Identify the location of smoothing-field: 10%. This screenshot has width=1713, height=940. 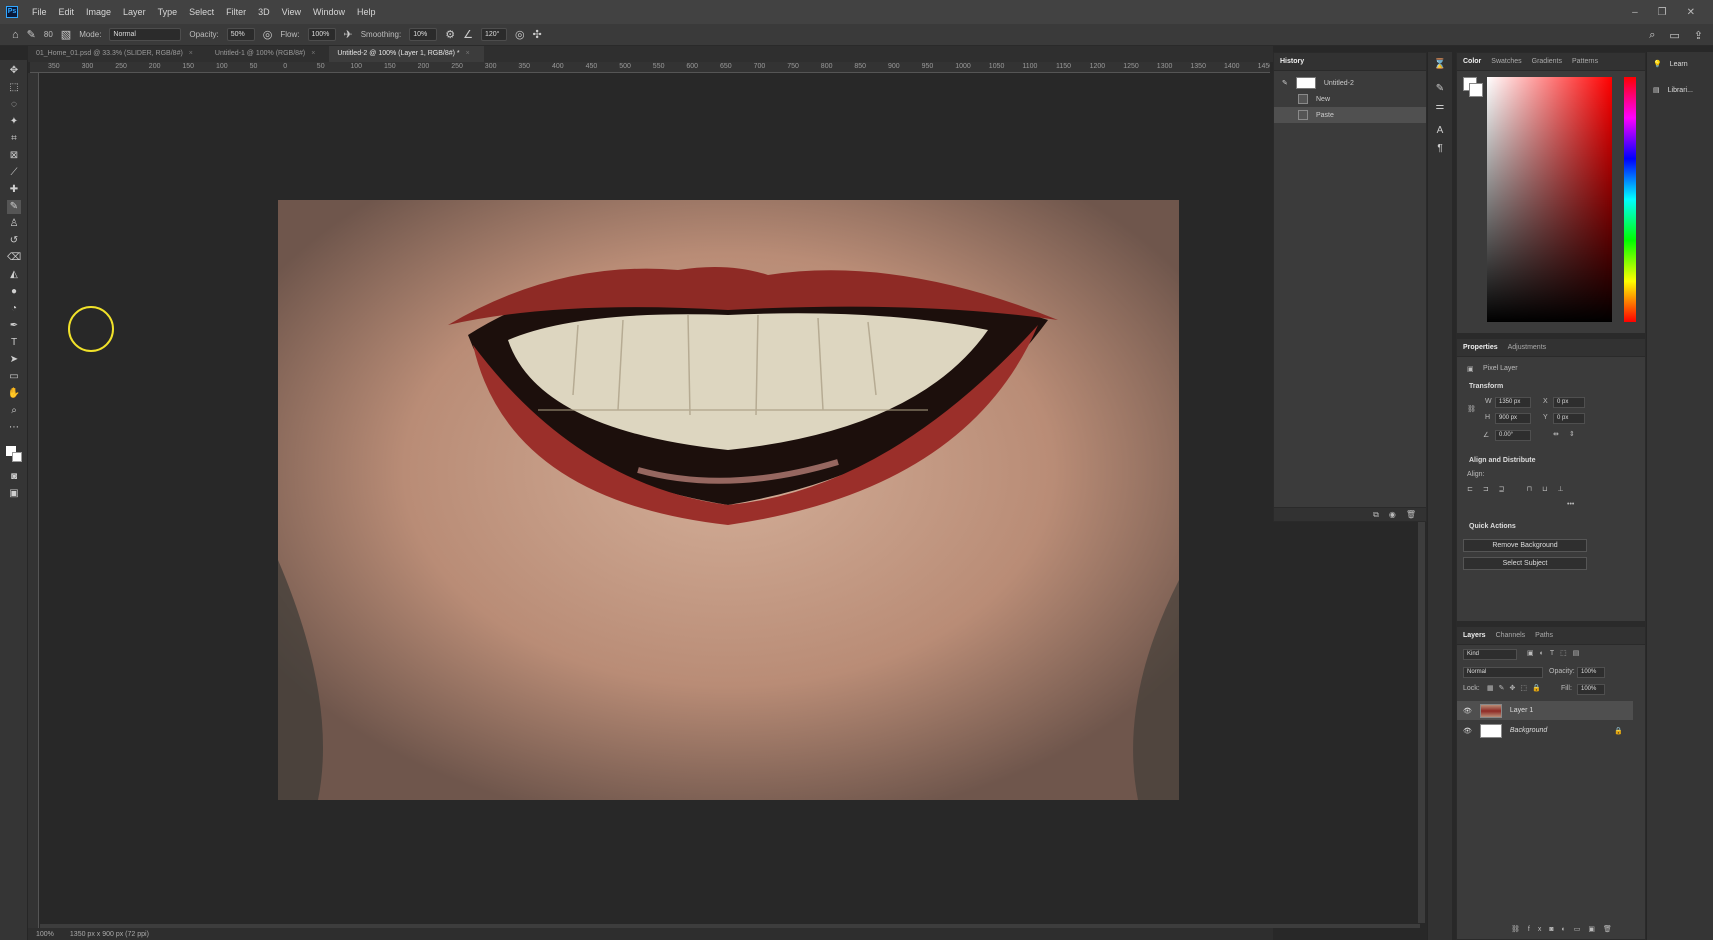
(423, 34).